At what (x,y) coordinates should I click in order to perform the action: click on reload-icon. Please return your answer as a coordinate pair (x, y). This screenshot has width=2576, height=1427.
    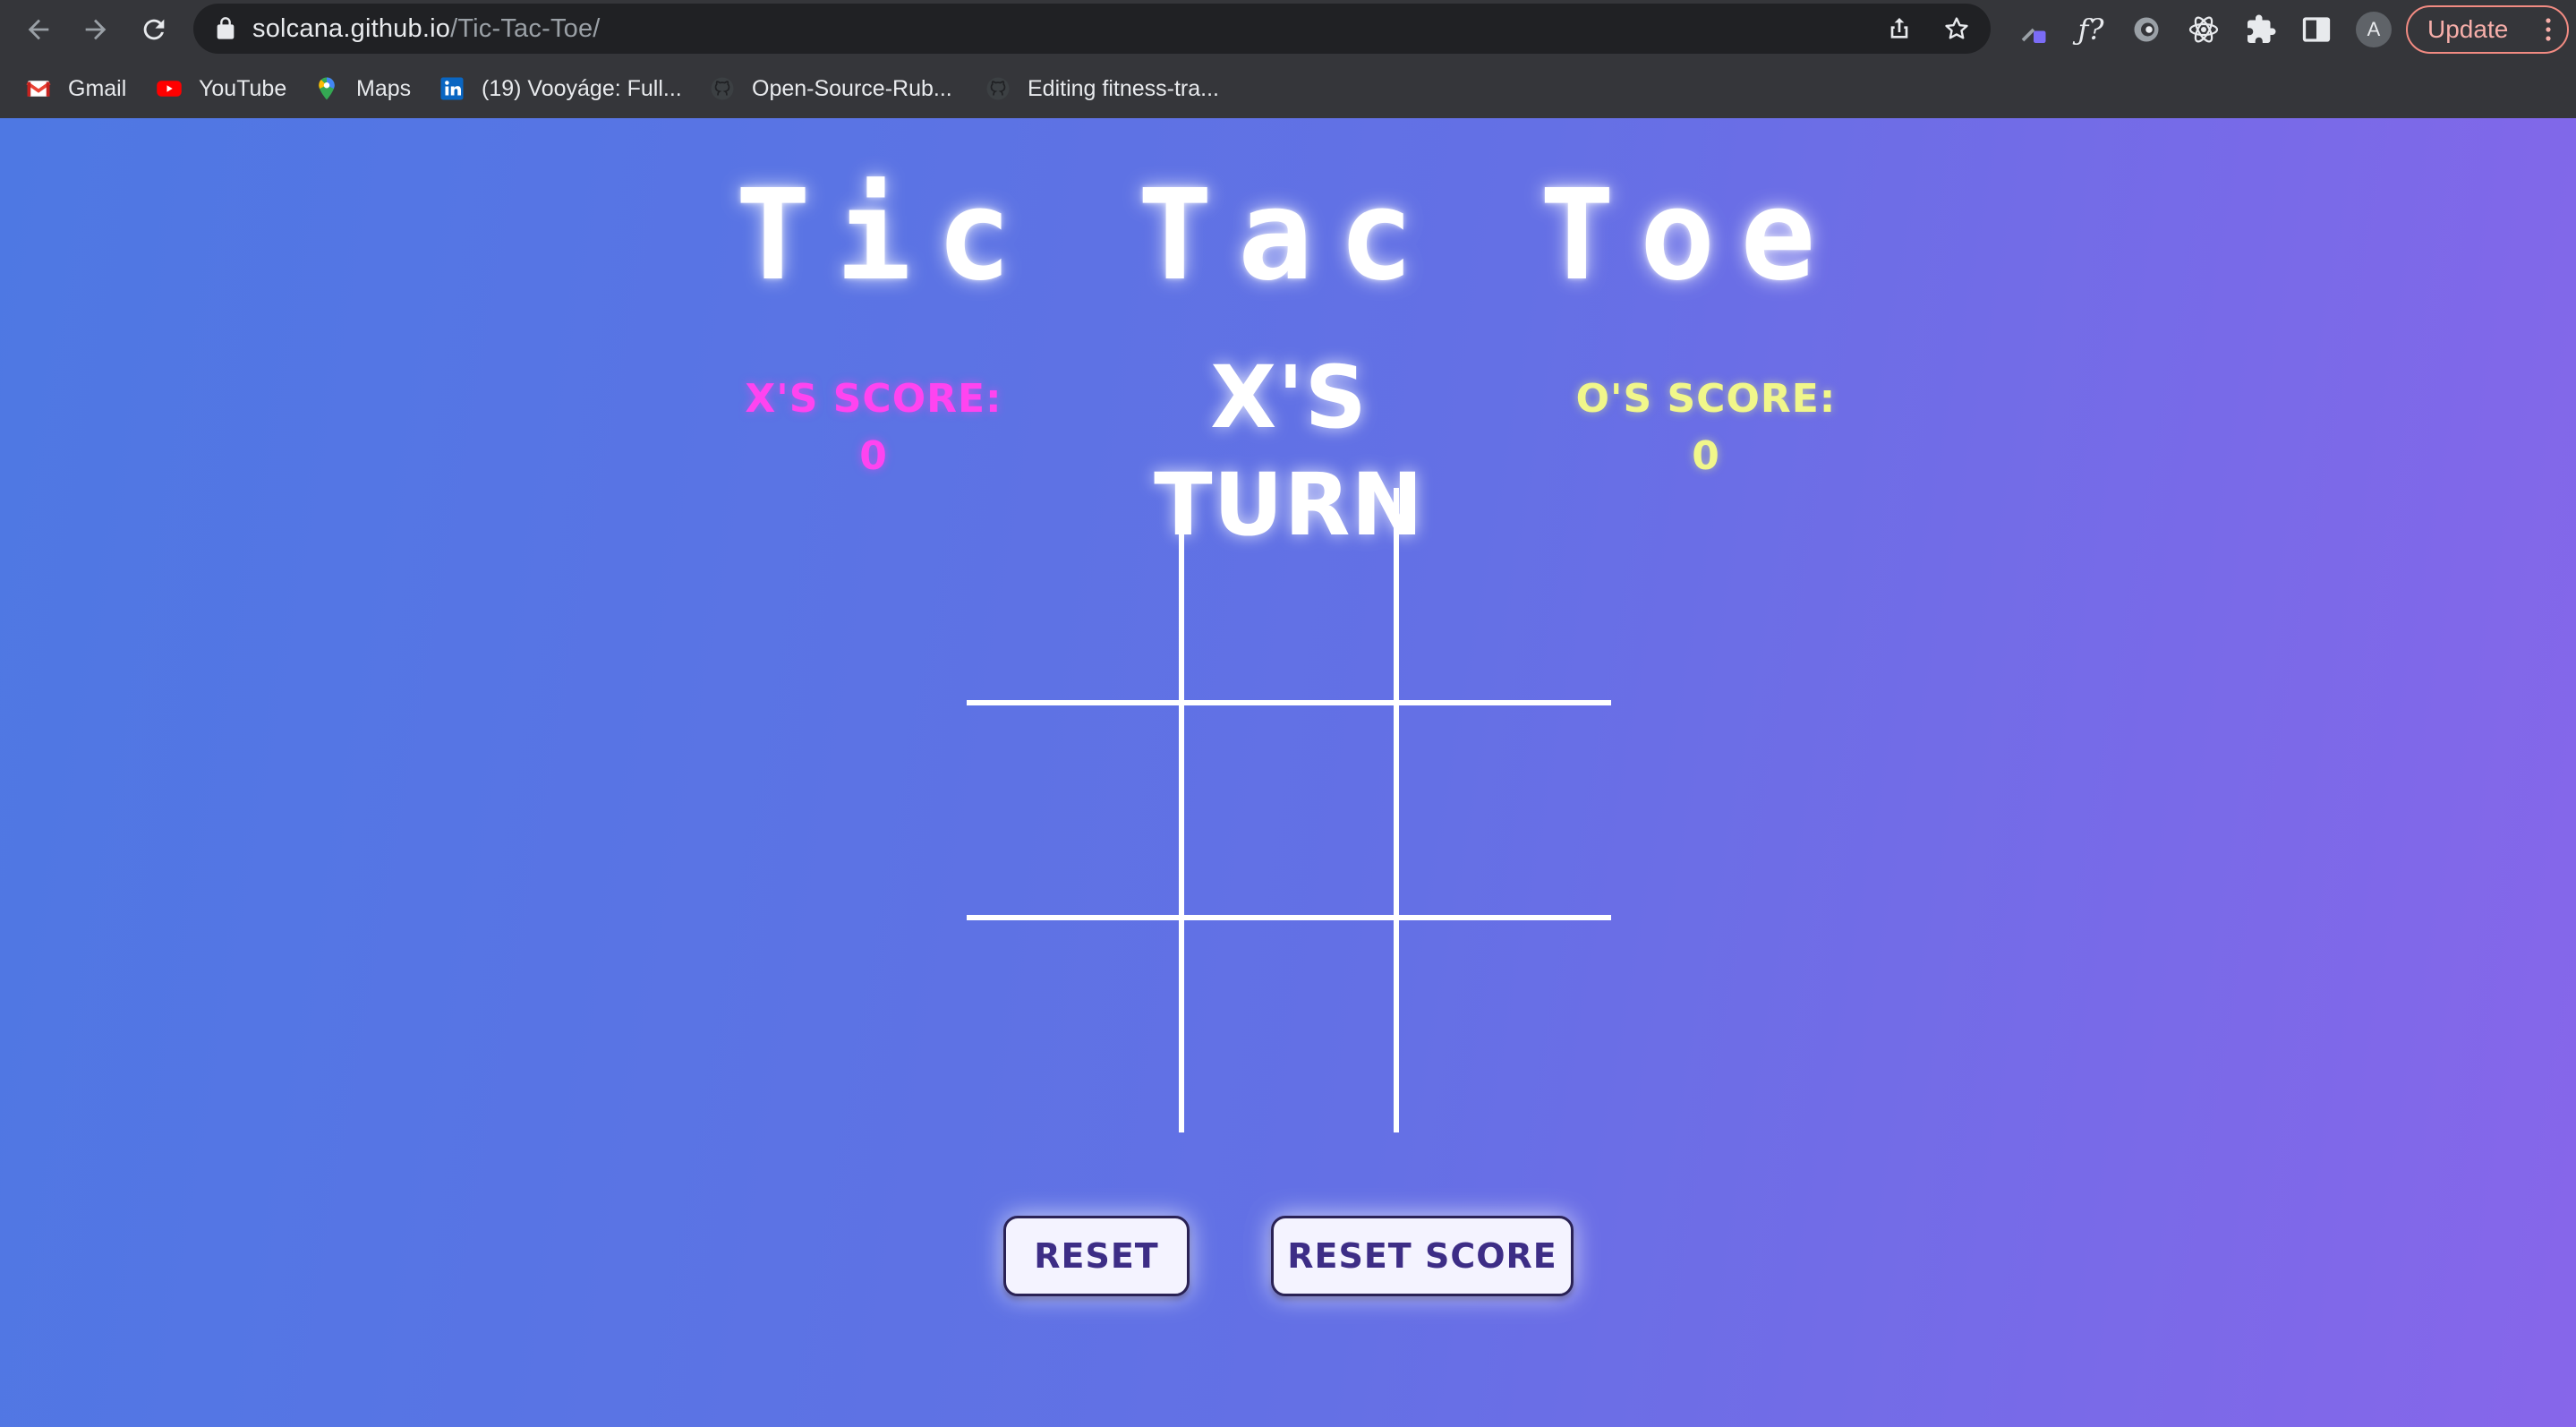
    Looking at the image, I should click on (154, 30).